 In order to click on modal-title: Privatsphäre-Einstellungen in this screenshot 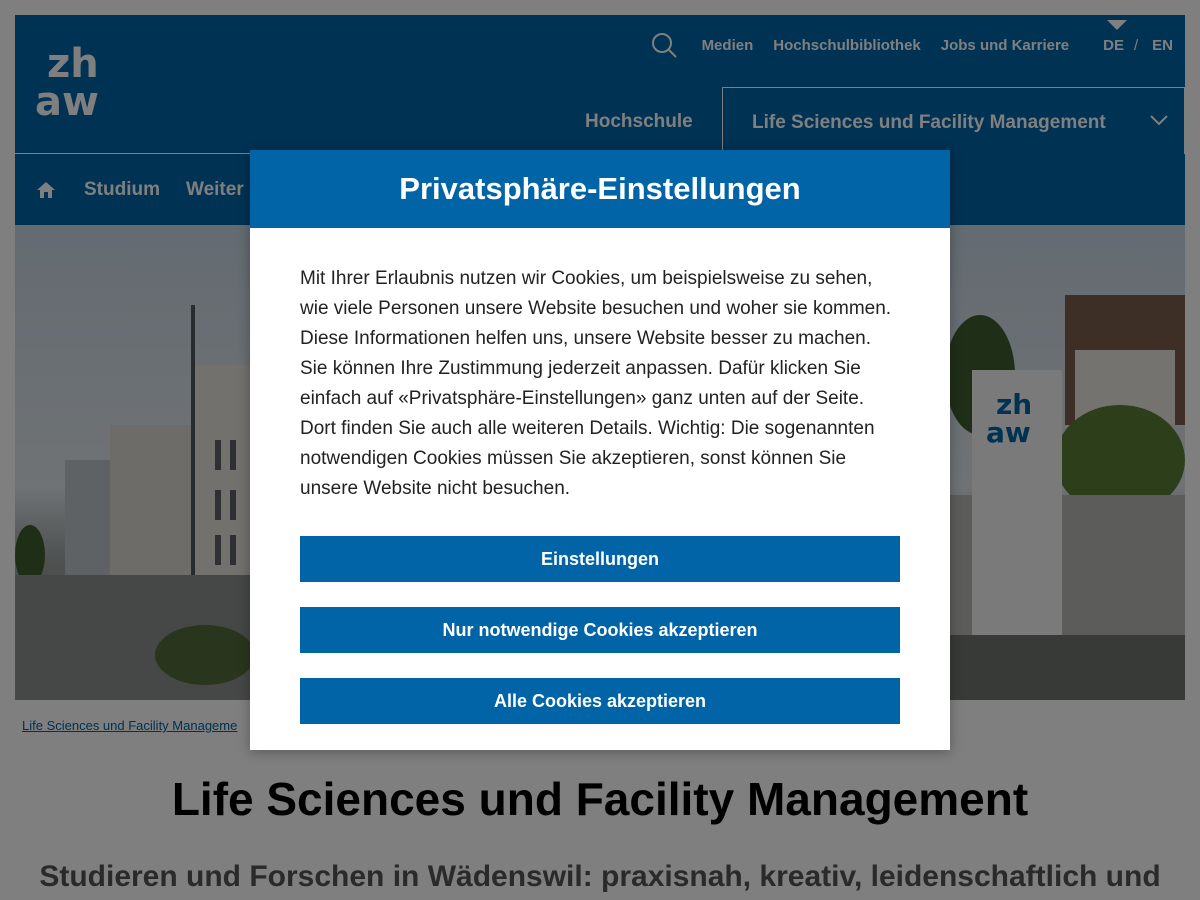, I will do `click(600, 188)`.